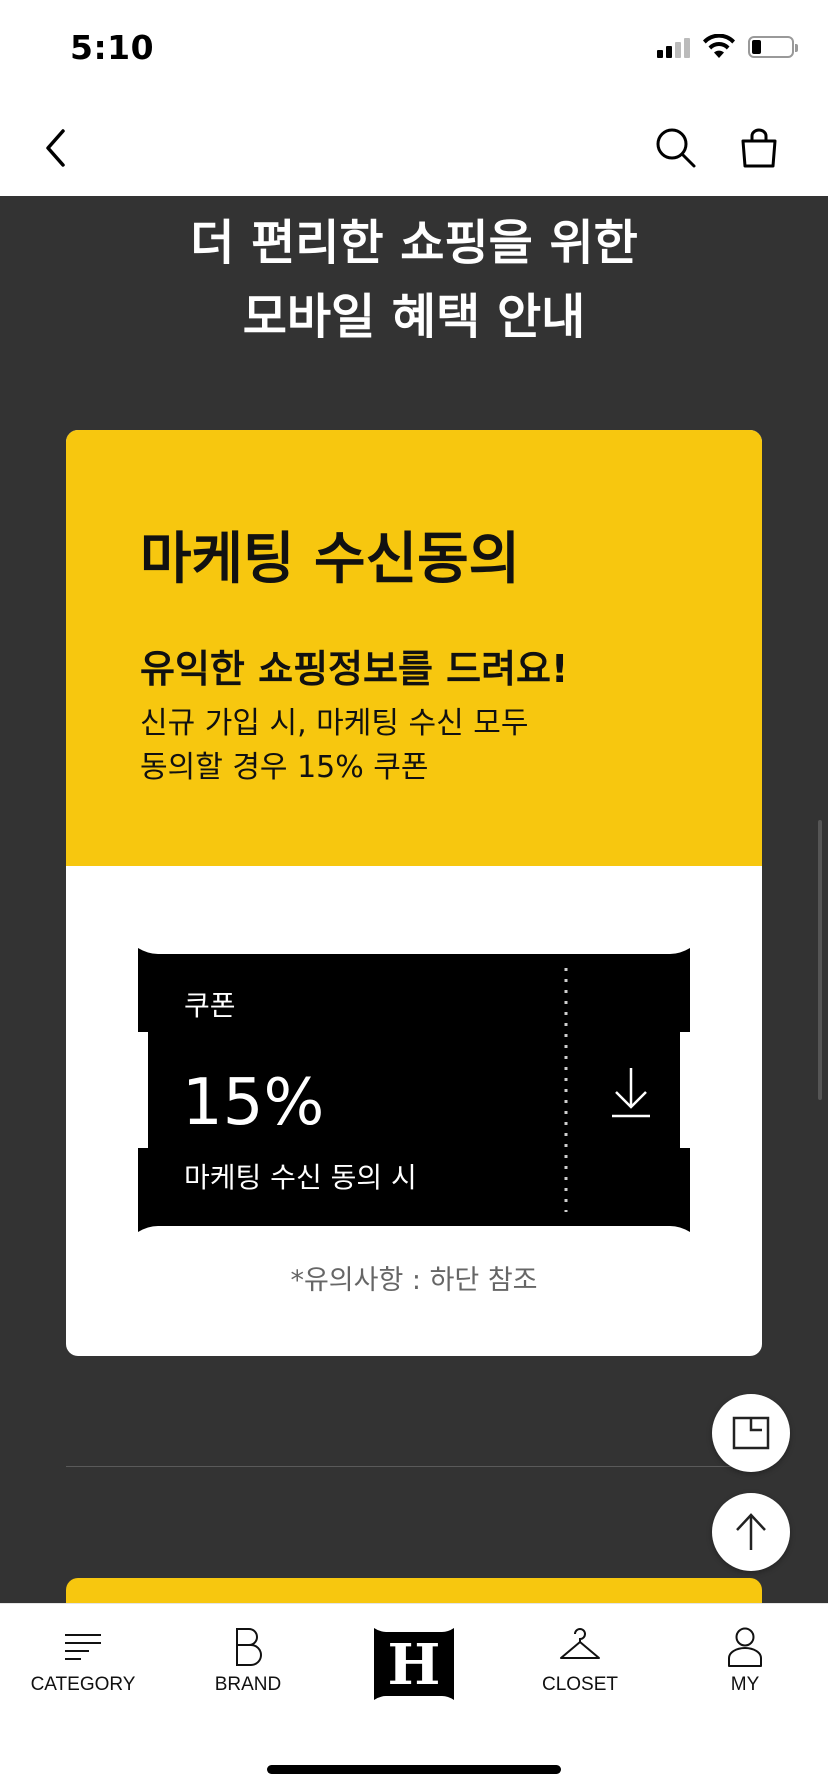  I want to click on search-icon, so click(676, 148).